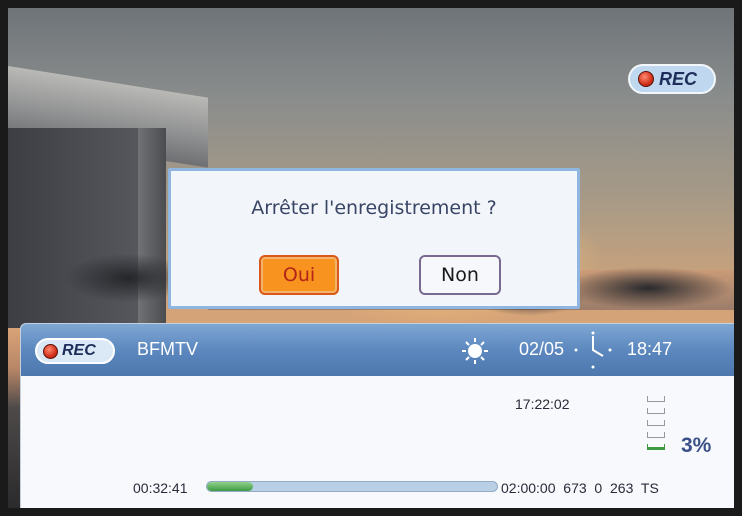 The image size is (742, 516). Describe the element at coordinates (299, 275) in the screenshot. I see `yes-button: Oui` at that location.